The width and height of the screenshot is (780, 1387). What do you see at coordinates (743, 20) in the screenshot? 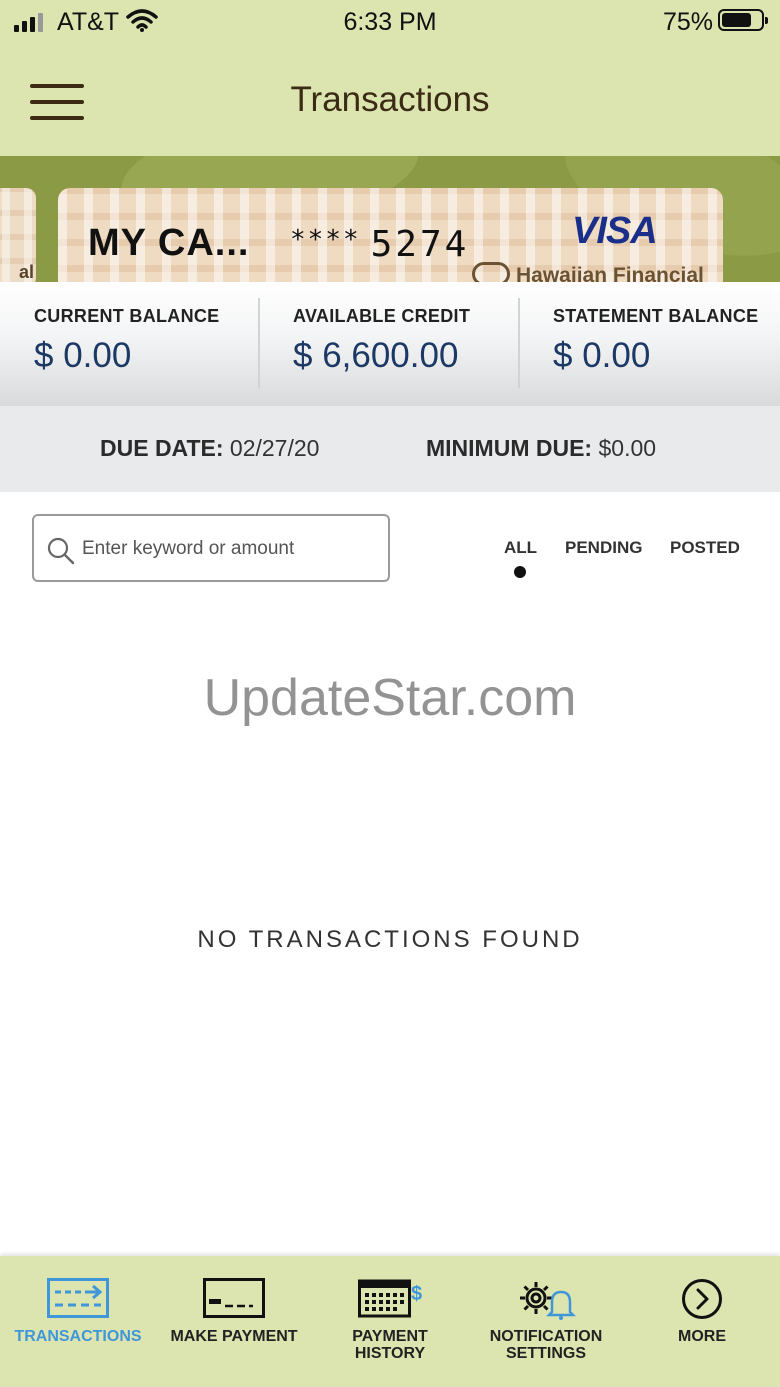
I see `battery-icon` at bounding box center [743, 20].